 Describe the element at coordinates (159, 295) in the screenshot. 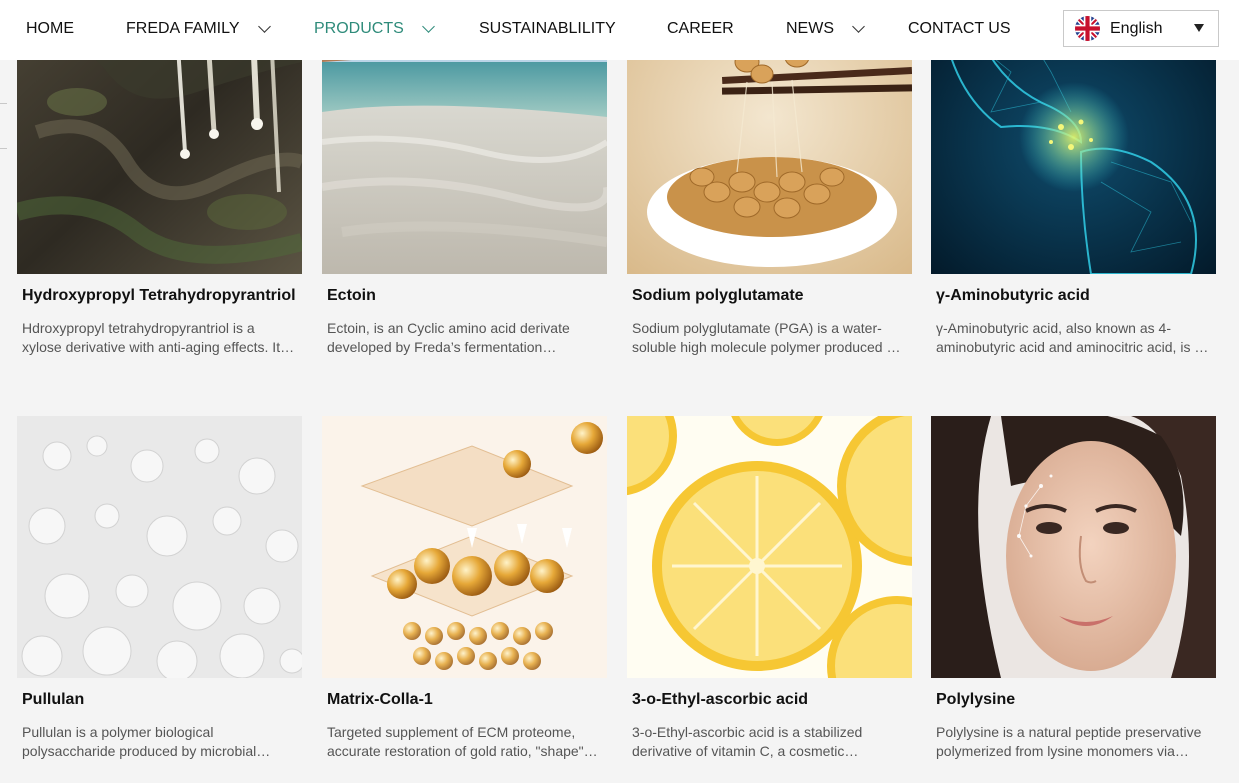

I see `product-title: Hydroxypropyl Tetrahydropyrantriol` at that location.